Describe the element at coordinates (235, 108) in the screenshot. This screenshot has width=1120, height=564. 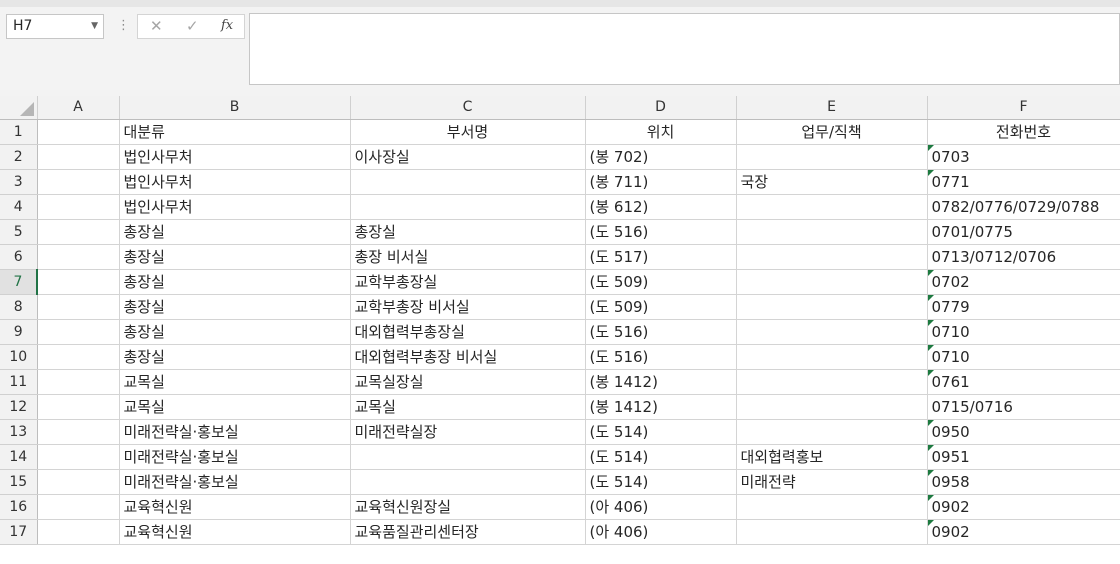
I see `column-header-b: B` at that location.